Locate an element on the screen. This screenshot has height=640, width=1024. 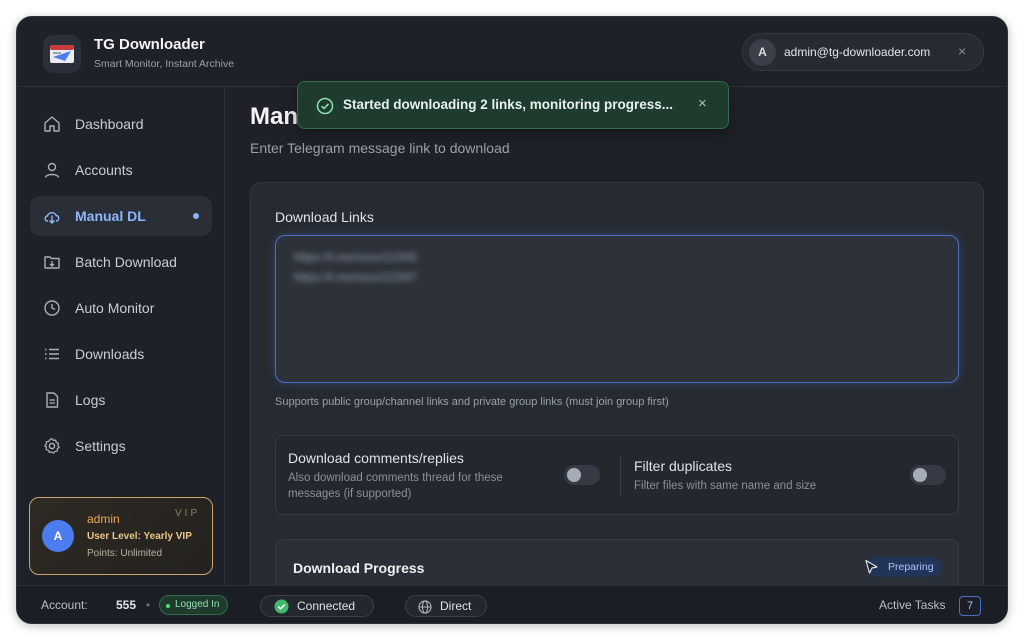
sidebar-item-downloads: Downloads is located at coordinates (121, 354).